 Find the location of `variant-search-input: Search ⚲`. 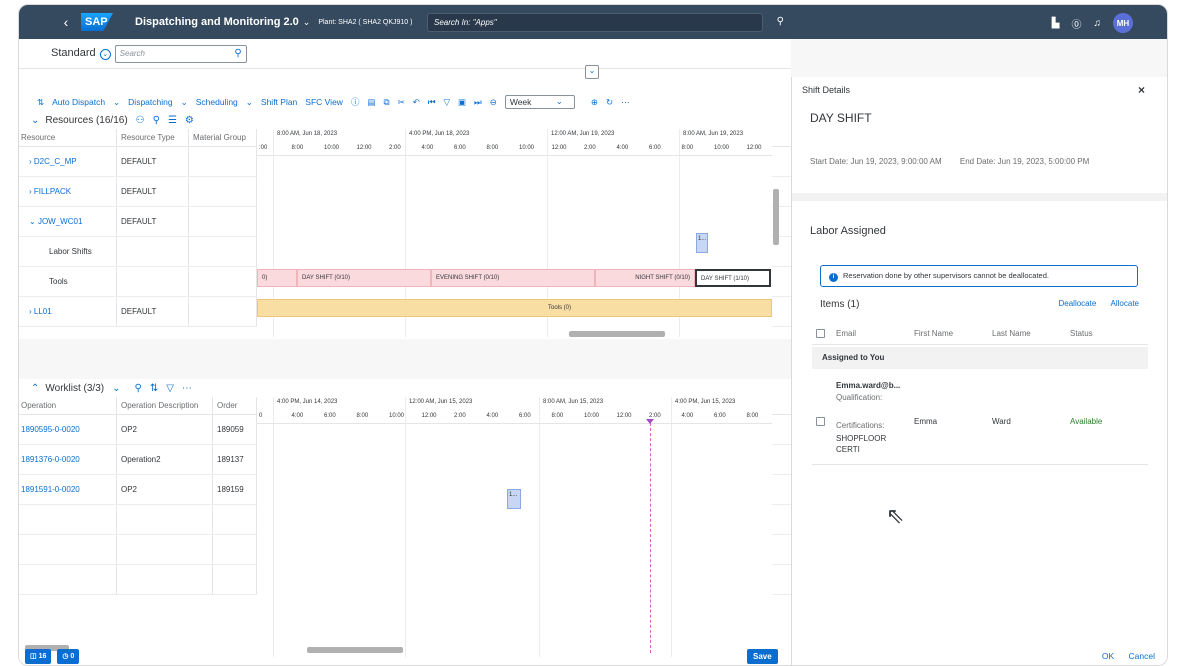

variant-search-input: Search ⚲ is located at coordinates (180, 53).